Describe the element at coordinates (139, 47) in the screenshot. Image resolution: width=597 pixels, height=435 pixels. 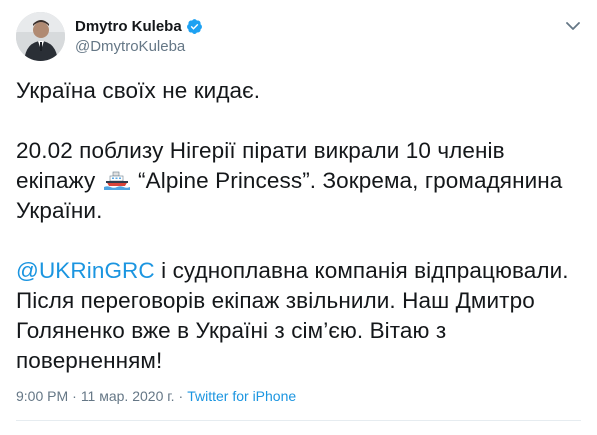
I see `author-handle: @DmytroKuleba` at that location.